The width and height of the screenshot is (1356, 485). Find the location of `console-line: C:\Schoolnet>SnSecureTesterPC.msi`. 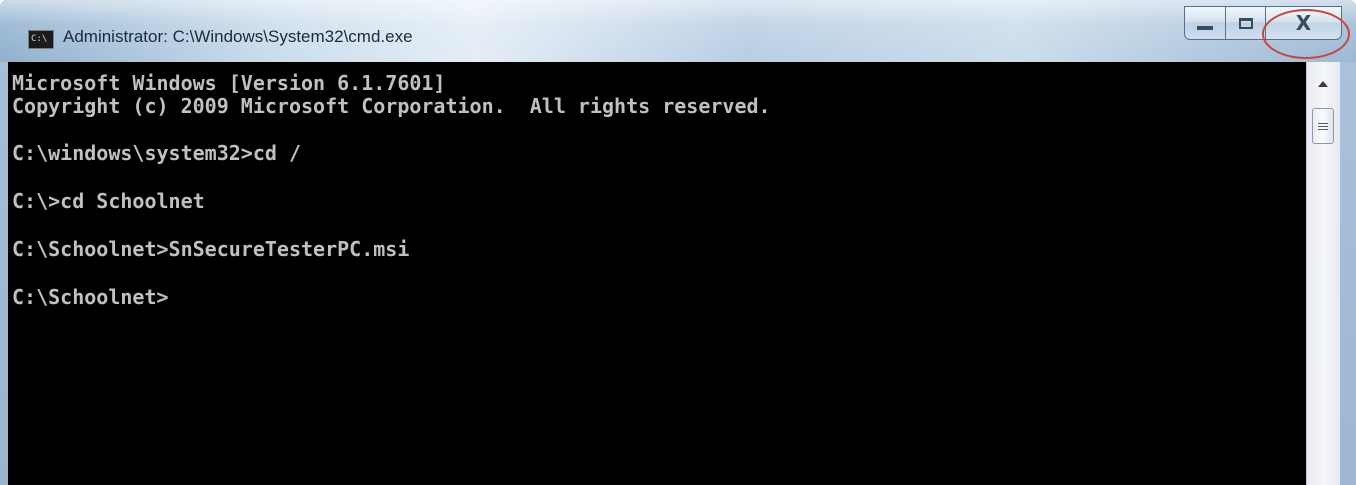

console-line: C:\Schoolnet>SnSecureTesterPC.msi is located at coordinates (211, 249).